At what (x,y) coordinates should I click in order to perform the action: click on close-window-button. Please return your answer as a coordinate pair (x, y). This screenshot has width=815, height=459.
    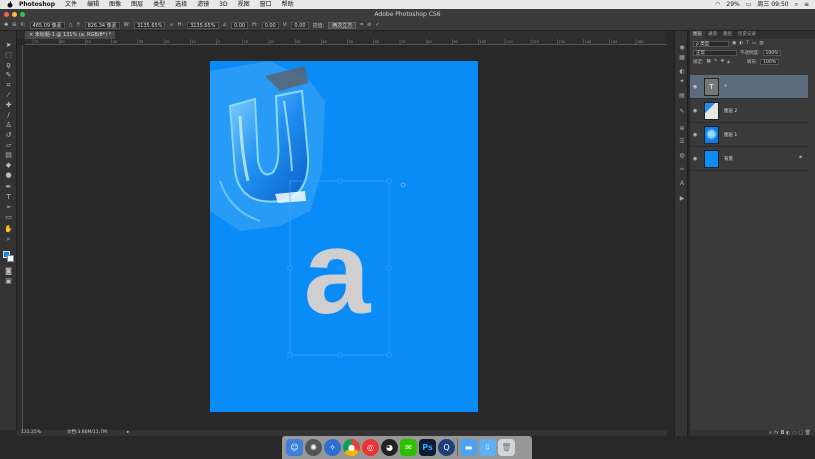
    Looking at the image, I should click on (6, 14).